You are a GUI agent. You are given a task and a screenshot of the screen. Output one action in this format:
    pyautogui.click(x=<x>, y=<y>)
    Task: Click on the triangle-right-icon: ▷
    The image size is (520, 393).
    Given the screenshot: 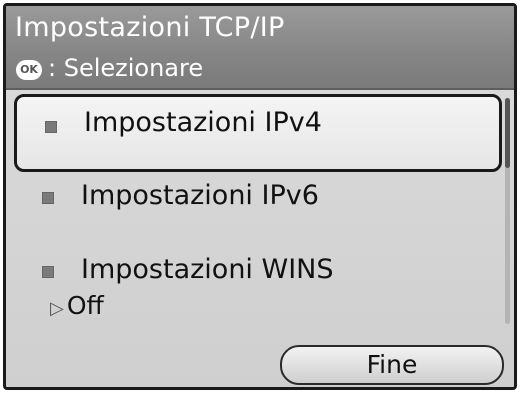 What is the action you would take?
    pyautogui.click(x=57, y=308)
    